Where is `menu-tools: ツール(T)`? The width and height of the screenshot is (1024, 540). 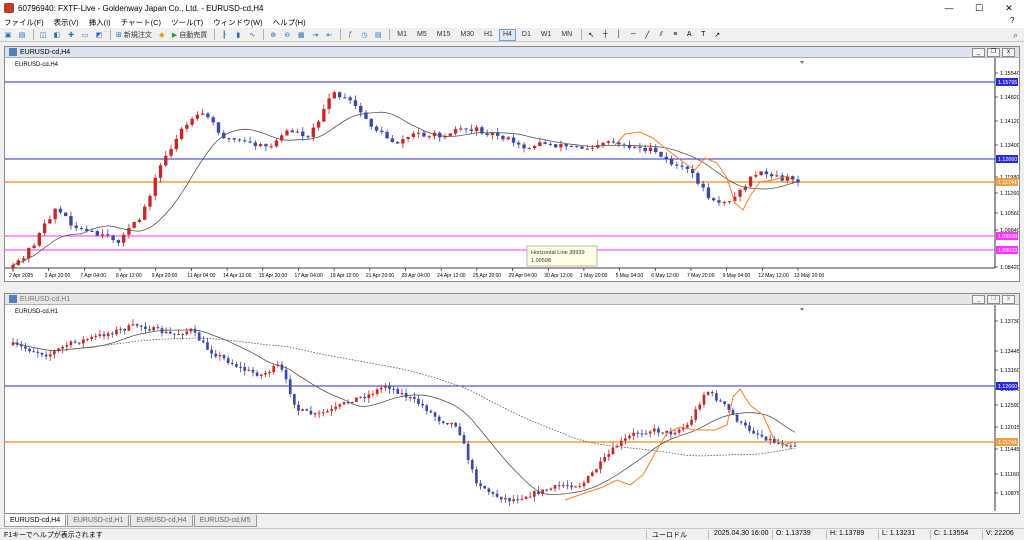
menu-tools: ツール(T) is located at coordinates (188, 22).